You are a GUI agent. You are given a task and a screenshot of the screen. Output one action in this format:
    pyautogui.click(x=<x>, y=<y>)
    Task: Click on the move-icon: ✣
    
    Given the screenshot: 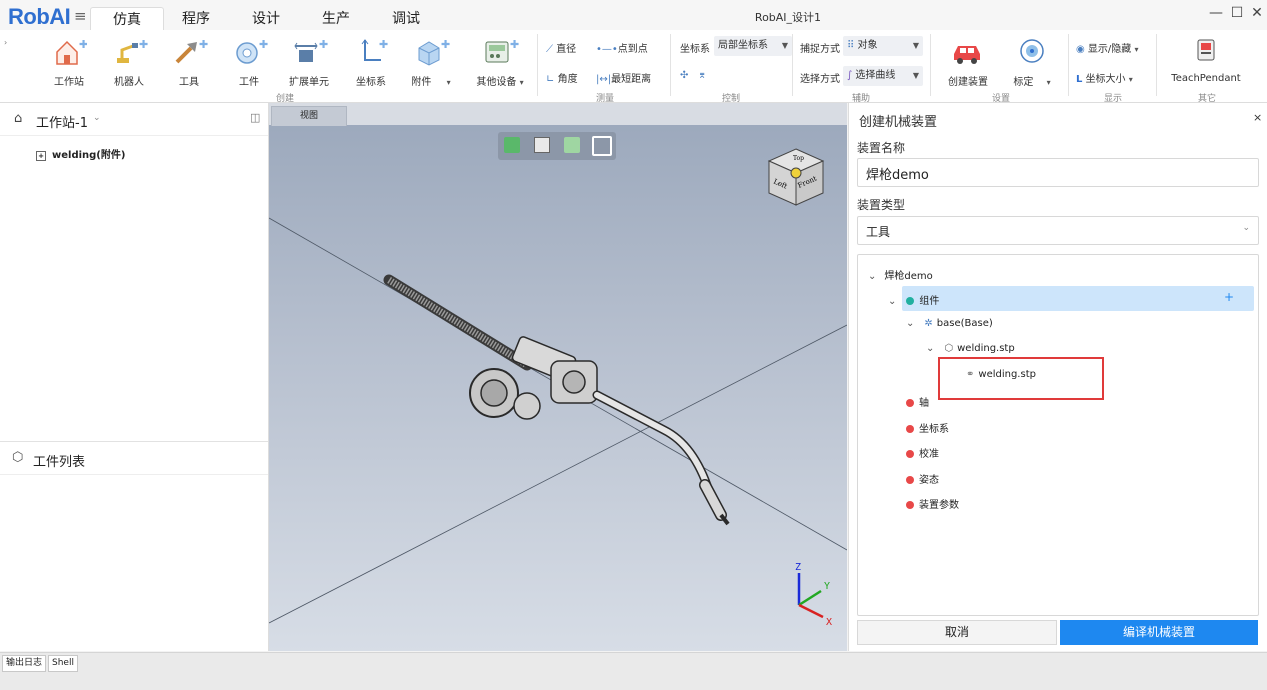 What is the action you would take?
    pyautogui.click(x=684, y=75)
    